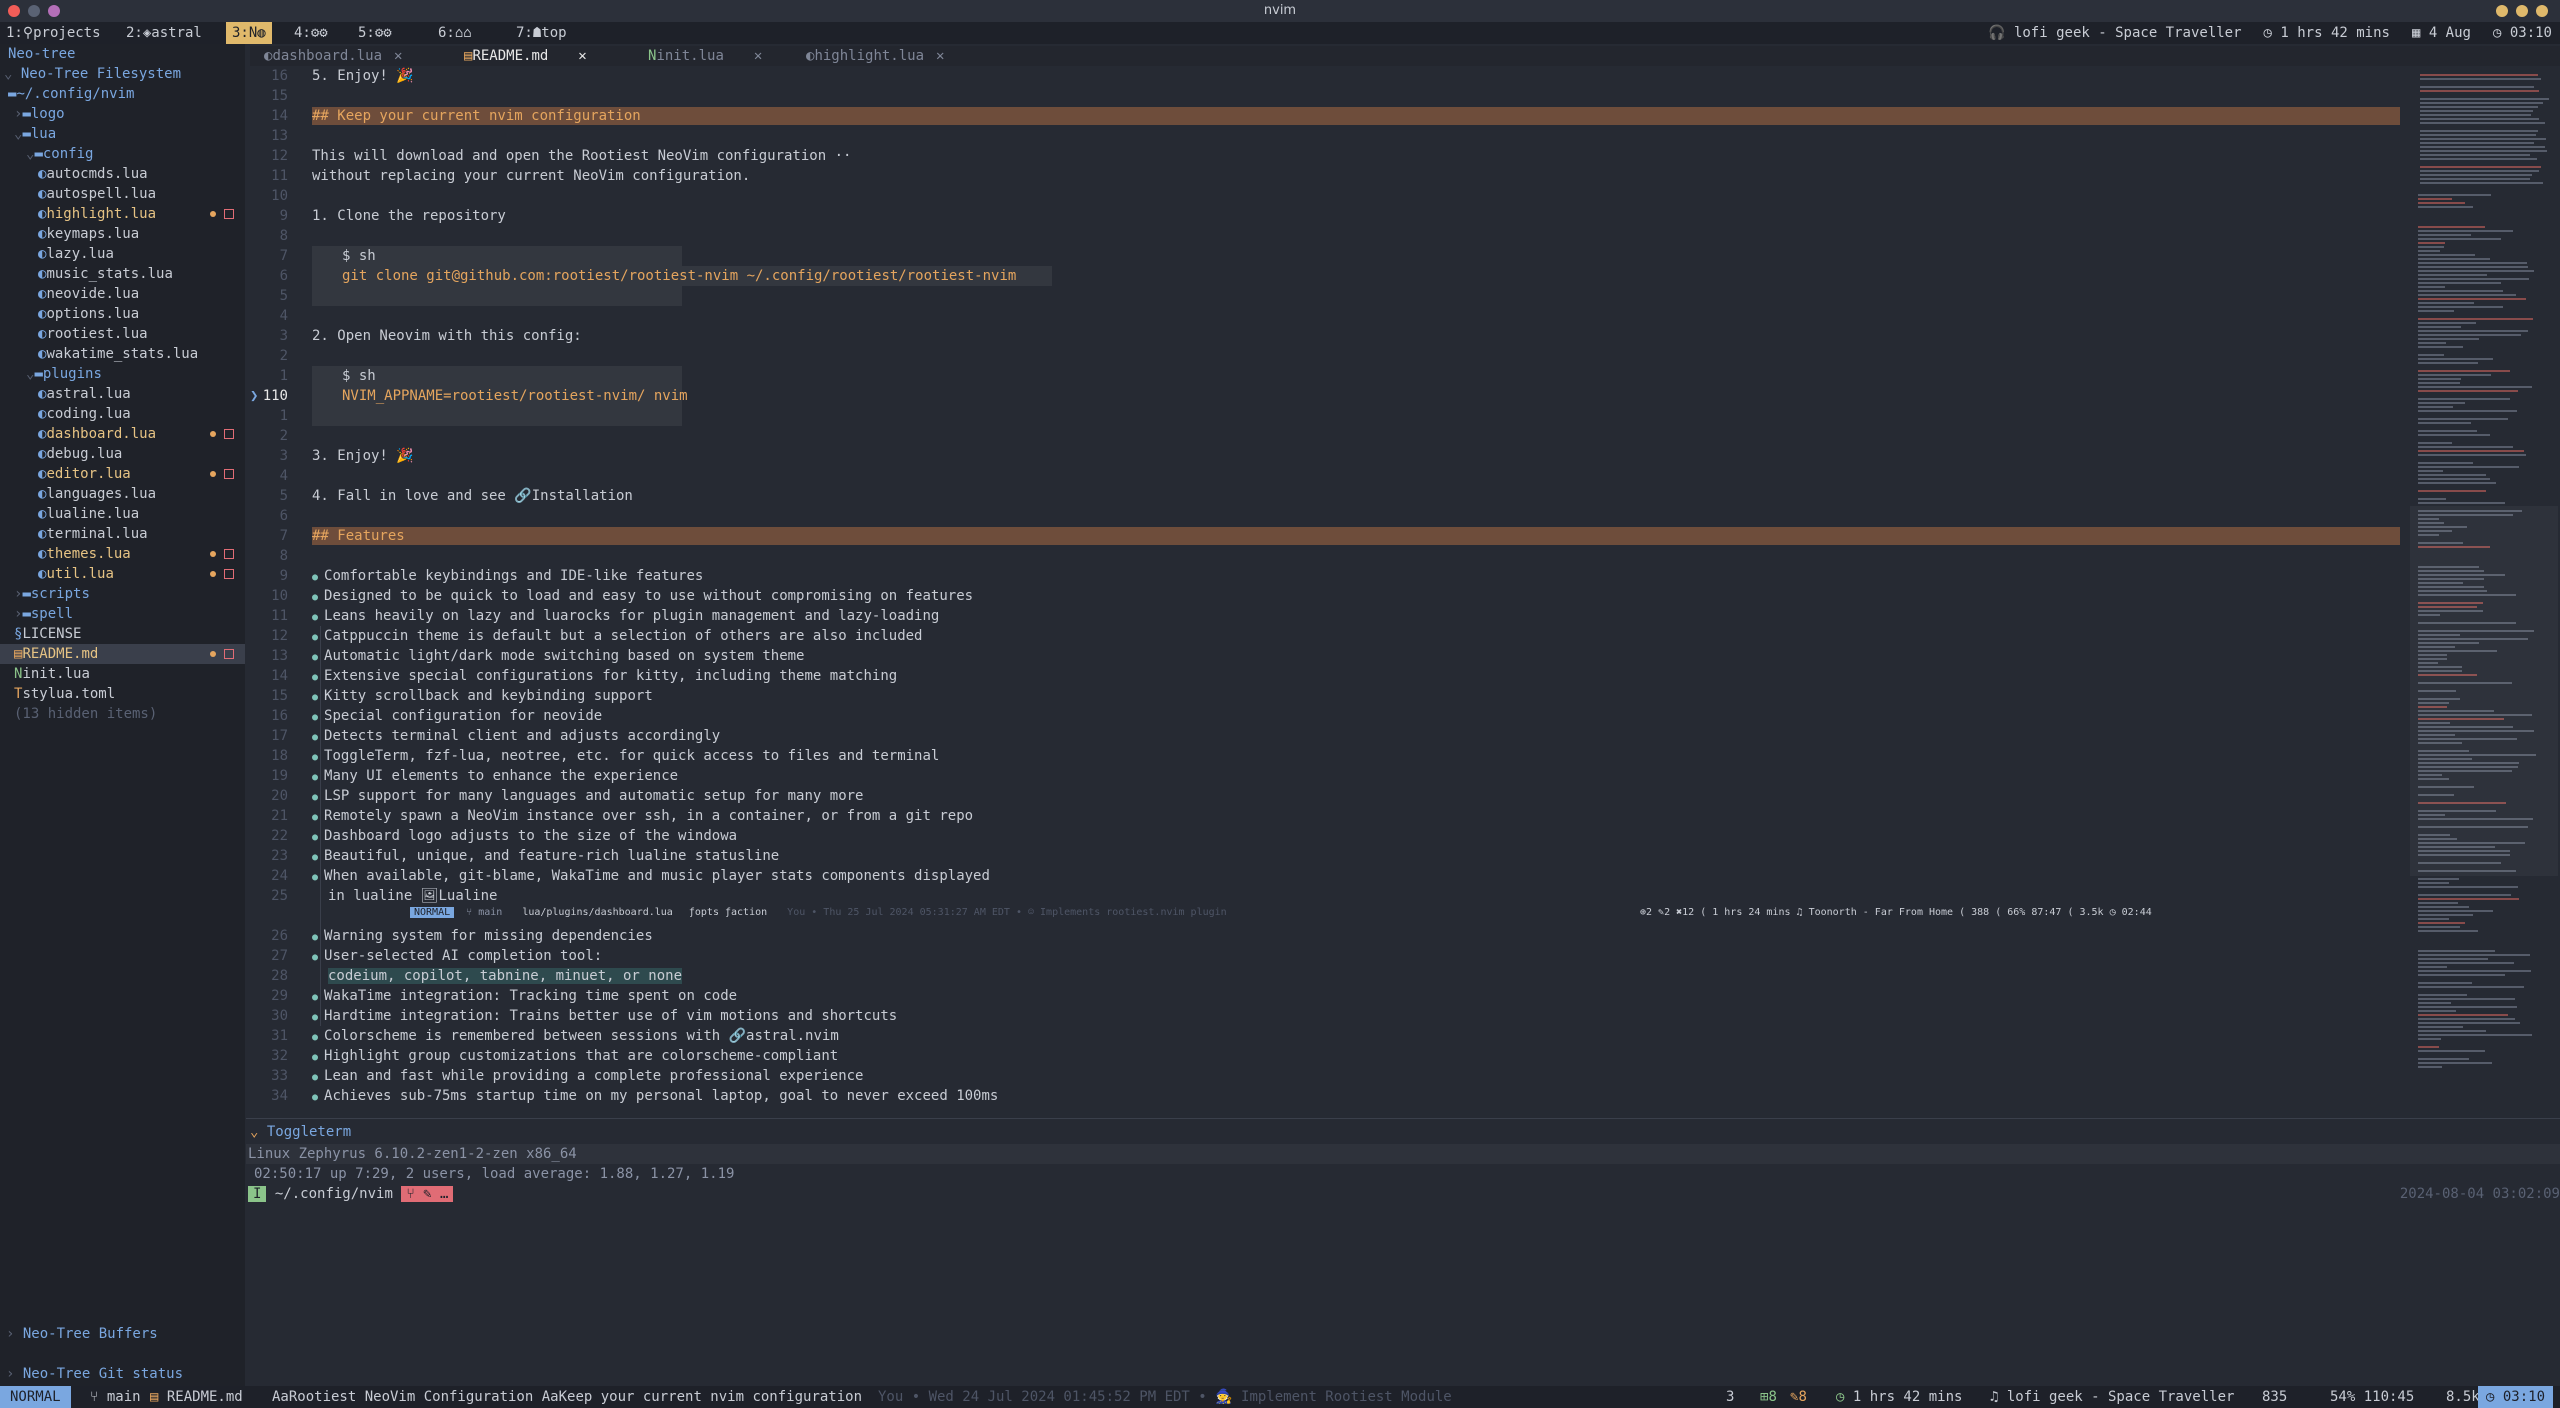 The height and width of the screenshot is (1408, 2560). I want to click on text-line: 5. Enjoy! 🎉, so click(363, 76).